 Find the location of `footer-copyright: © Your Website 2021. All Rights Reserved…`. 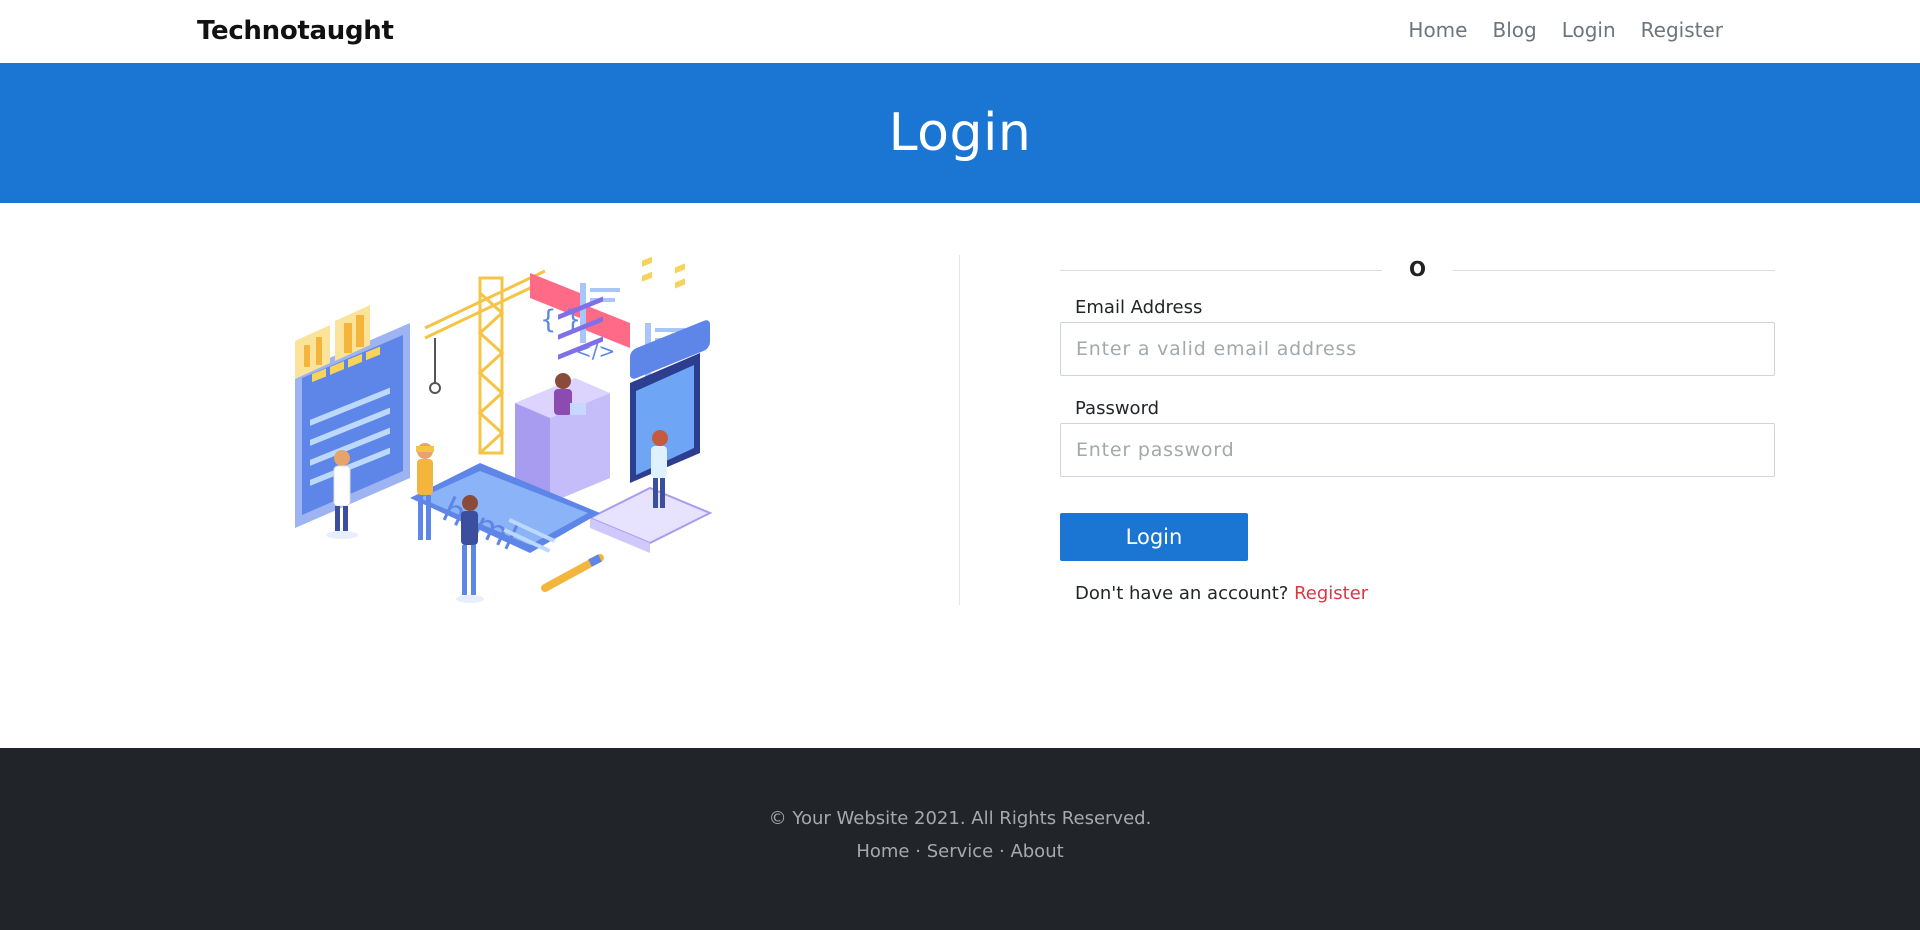

footer-copyright: © Your Website 2021. All Rights Reserved… is located at coordinates (960, 818).